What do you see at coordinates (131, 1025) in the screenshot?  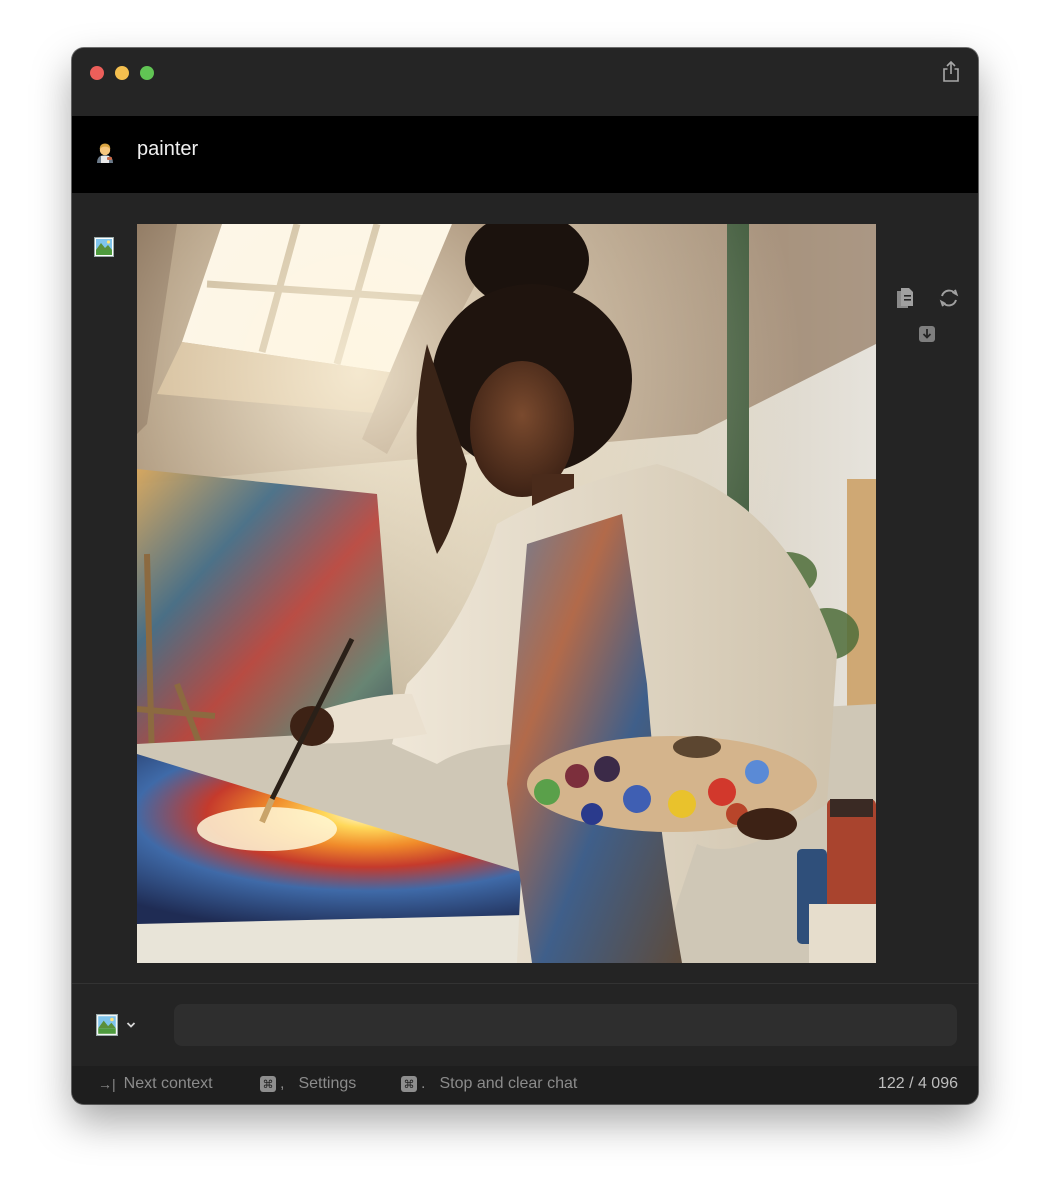 I see `chevron-down-icon` at bounding box center [131, 1025].